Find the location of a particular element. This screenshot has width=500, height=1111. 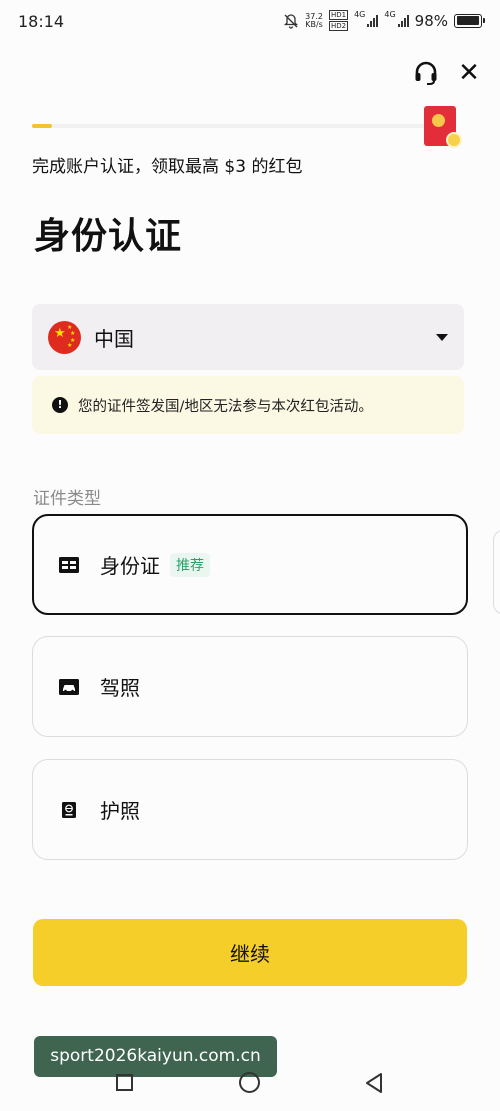

document-type-label: 证件类型 is located at coordinates (67, 499).